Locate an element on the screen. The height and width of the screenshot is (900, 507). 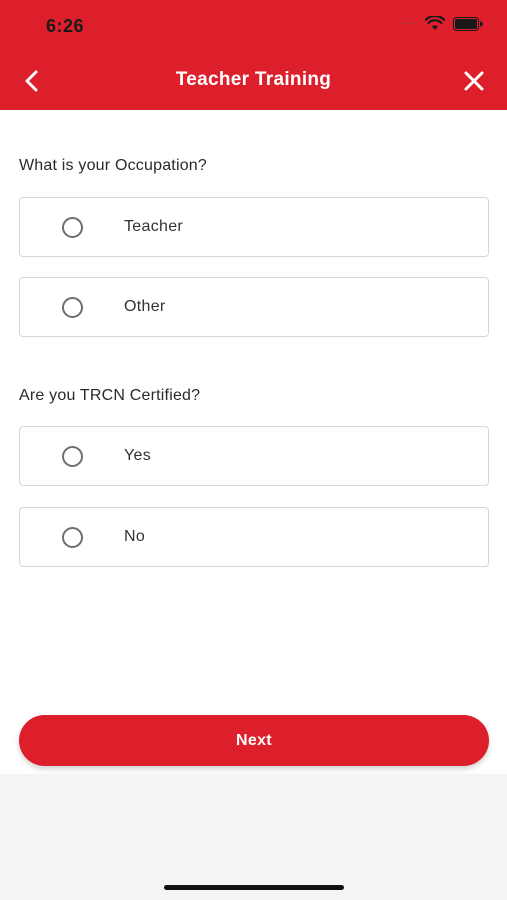
signal-icon: ···· is located at coordinates (408, 23).